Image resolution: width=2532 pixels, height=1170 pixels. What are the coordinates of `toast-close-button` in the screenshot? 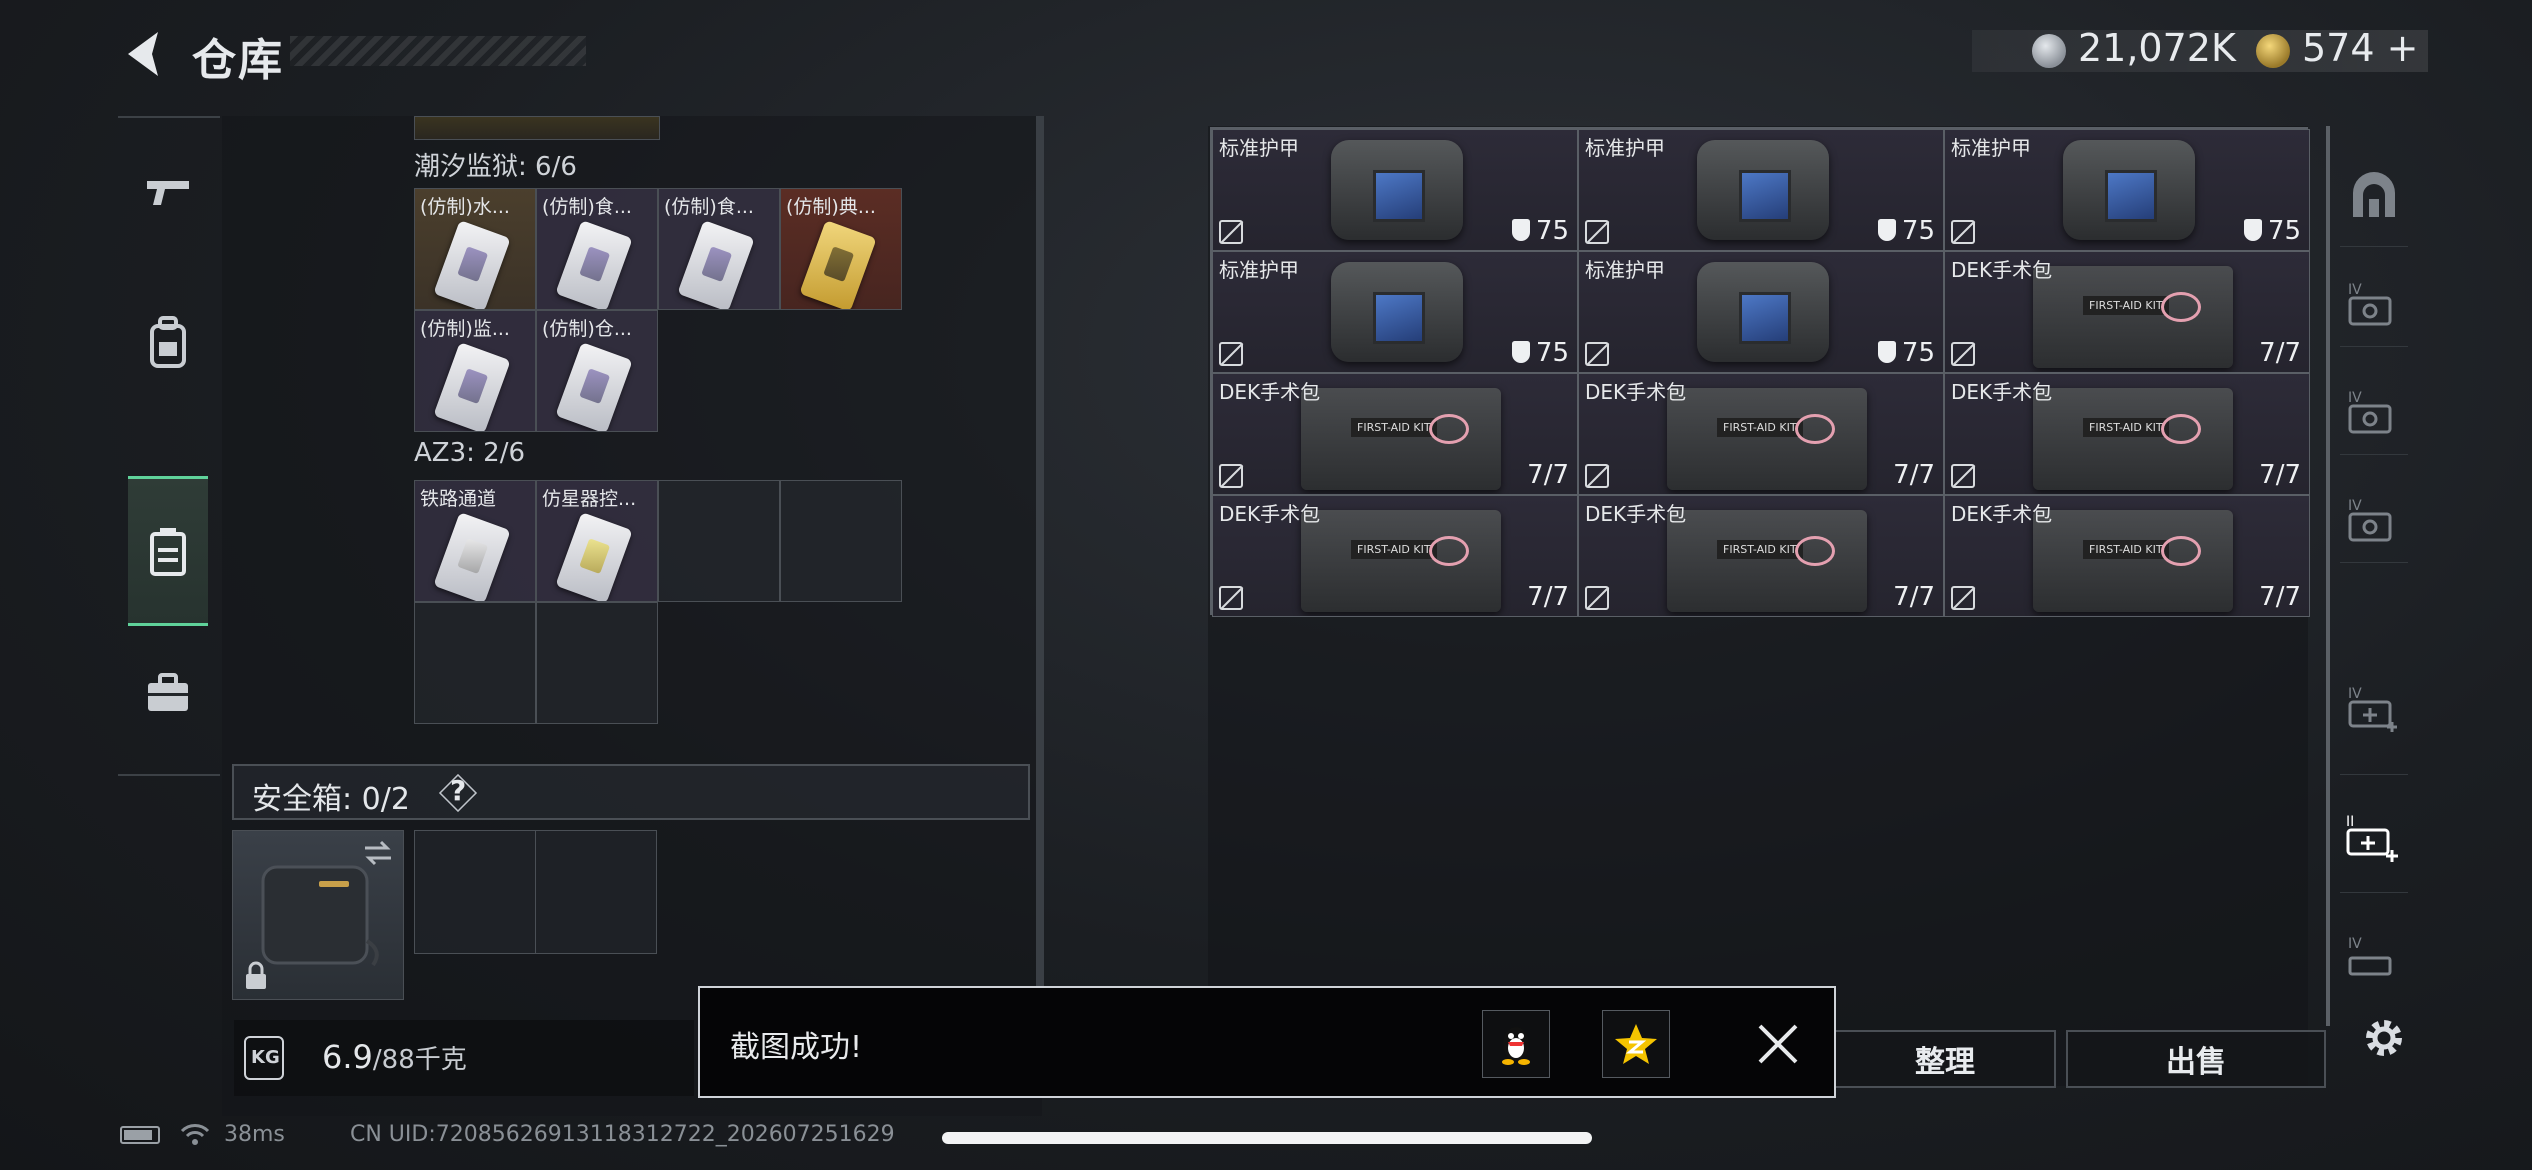 It's located at (1778, 1044).